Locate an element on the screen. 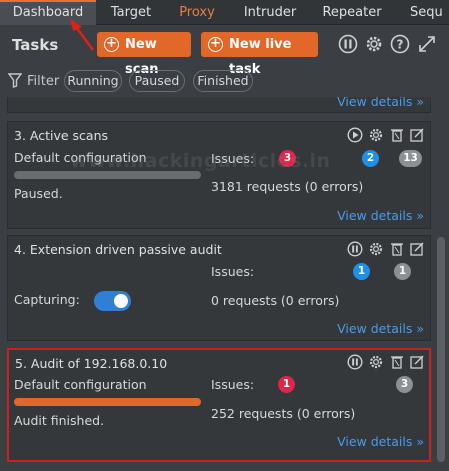 The height and width of the screenshot is (471, 449). task-title: 3. Active scans is located at coordinates (61, 135).